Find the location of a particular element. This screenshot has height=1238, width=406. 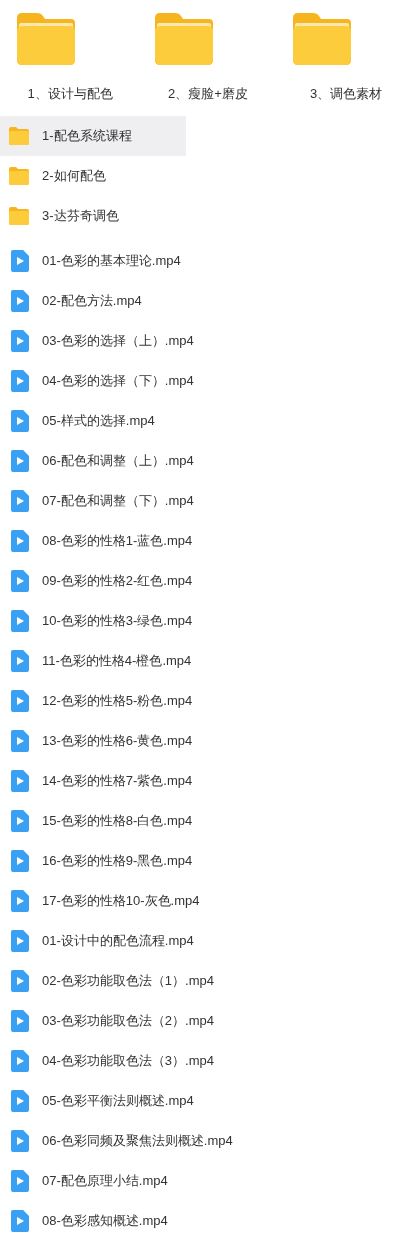

folder-name: 3、调色素材 is located at coordinates (346, 94).